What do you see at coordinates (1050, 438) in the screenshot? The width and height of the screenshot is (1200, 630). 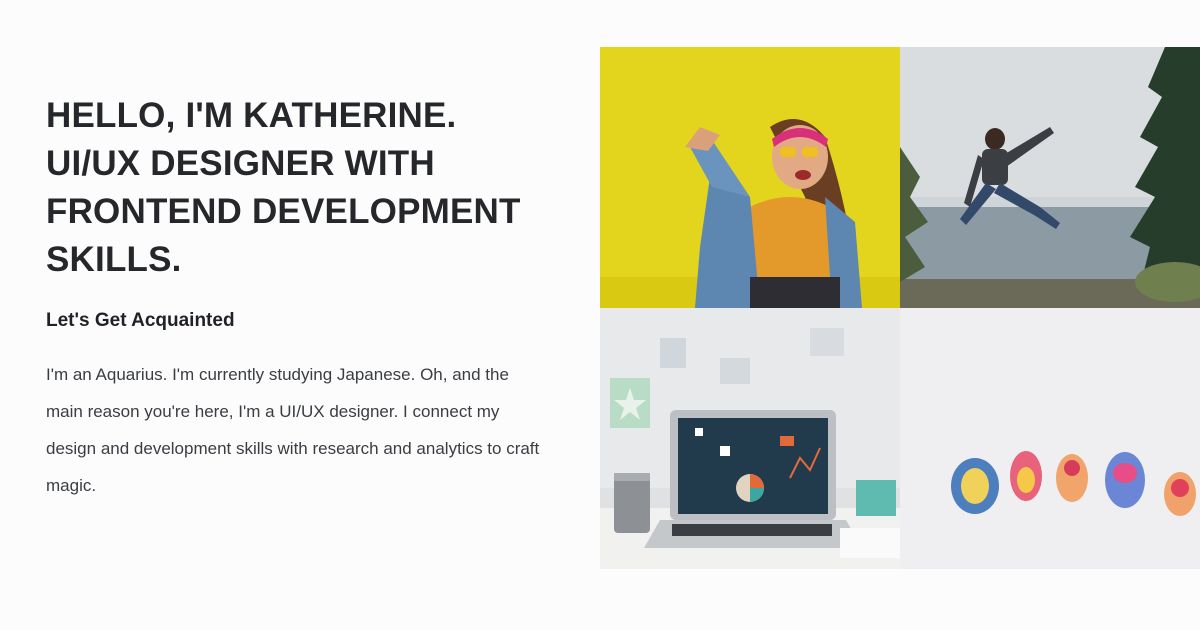 I see `painted-nail-tips-photo` at bounding box center [1050, 438].